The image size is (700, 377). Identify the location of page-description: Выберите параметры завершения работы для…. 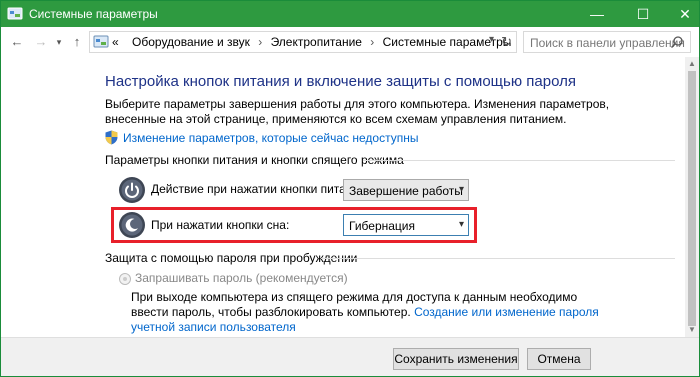
(357, 111).